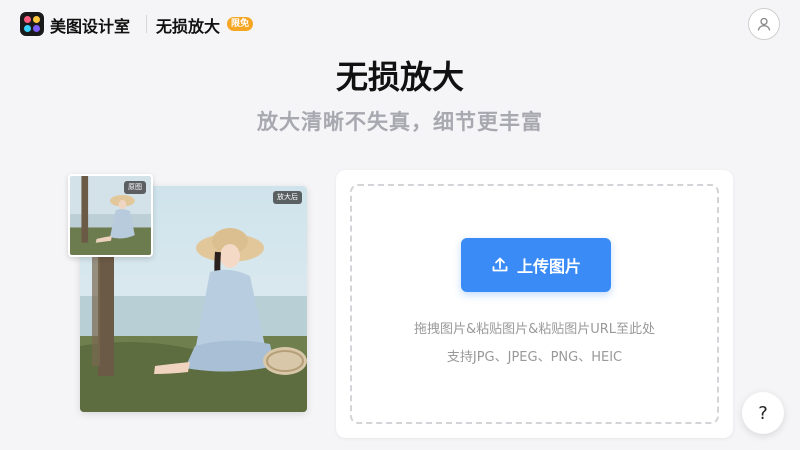 This screenshot has width=800, height=450. I want to click on after-tag: 放大后, so click(287, 197).